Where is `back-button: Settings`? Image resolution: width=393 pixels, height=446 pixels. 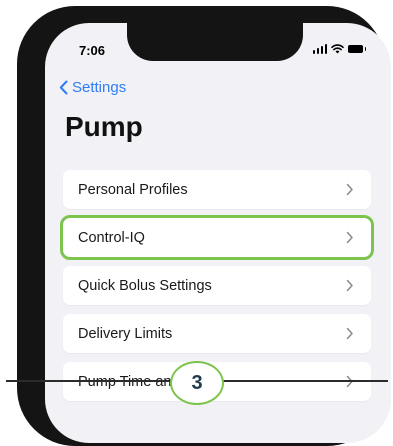 back-button: Settings is located at coordinates (92, 87).